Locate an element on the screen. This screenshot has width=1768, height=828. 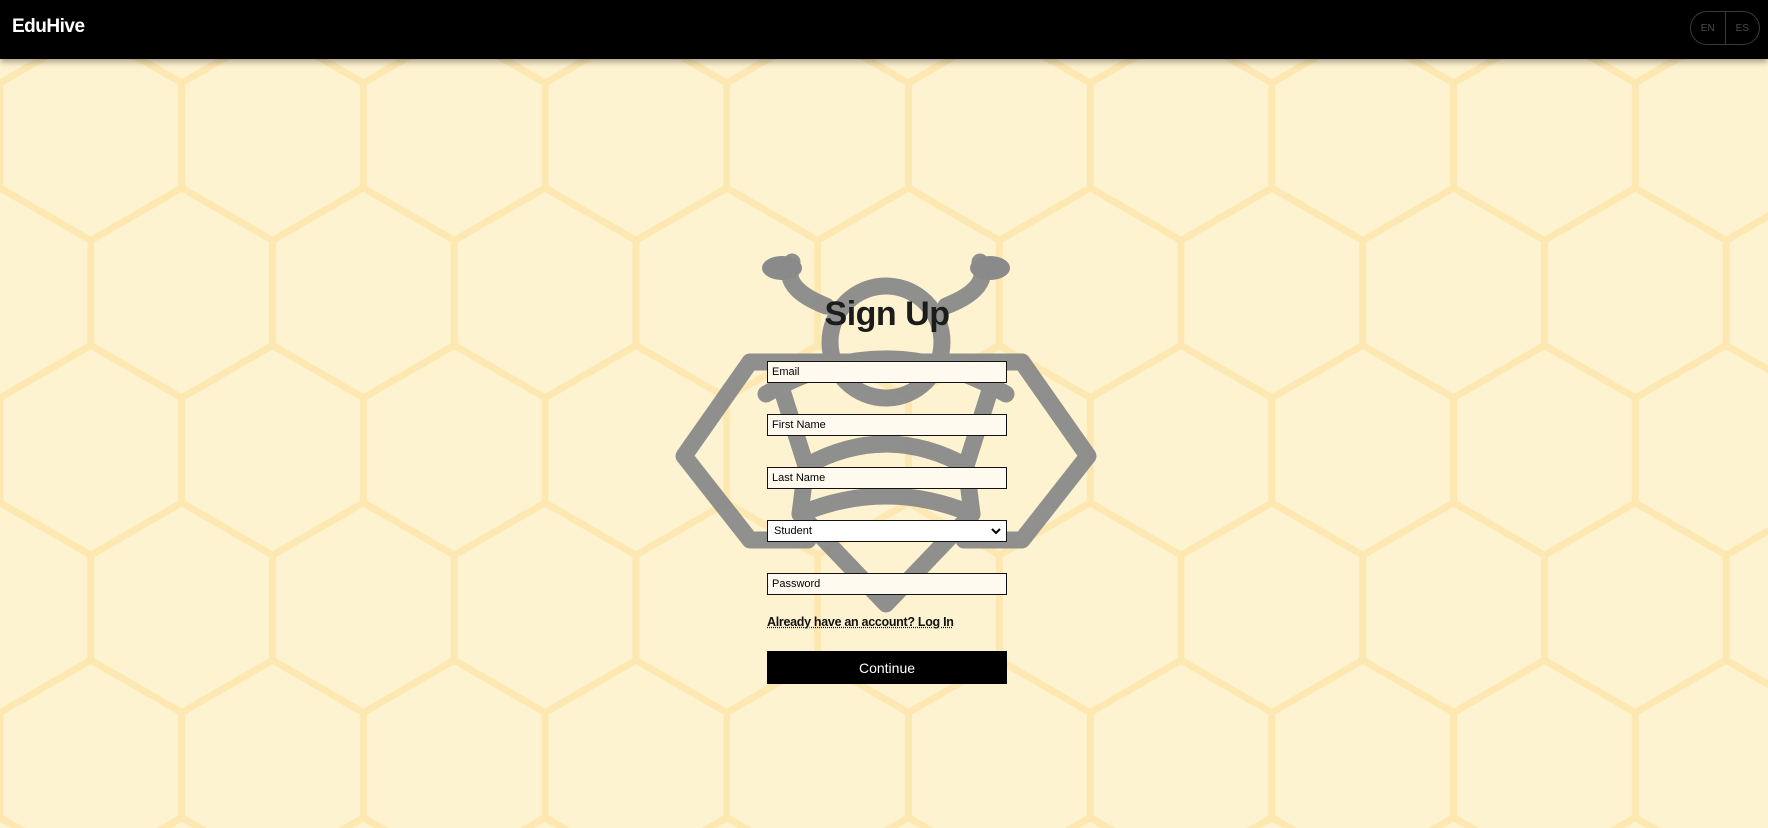
language-en-button: EN is located at coordinates (1708, 28).